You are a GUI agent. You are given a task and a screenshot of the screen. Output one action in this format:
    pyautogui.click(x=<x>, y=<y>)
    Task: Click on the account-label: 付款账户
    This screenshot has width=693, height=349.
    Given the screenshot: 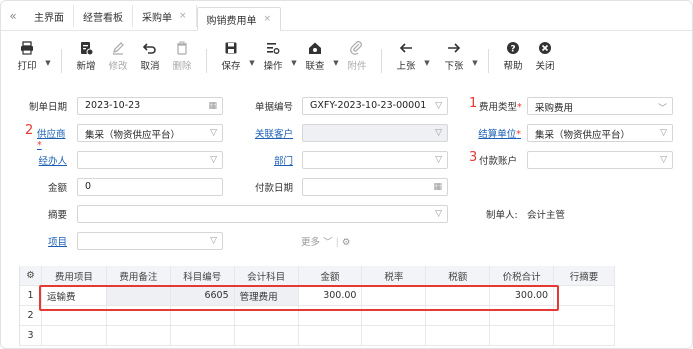 What is the action you would take?
    pyautogui.click(x=498, y=161)
    